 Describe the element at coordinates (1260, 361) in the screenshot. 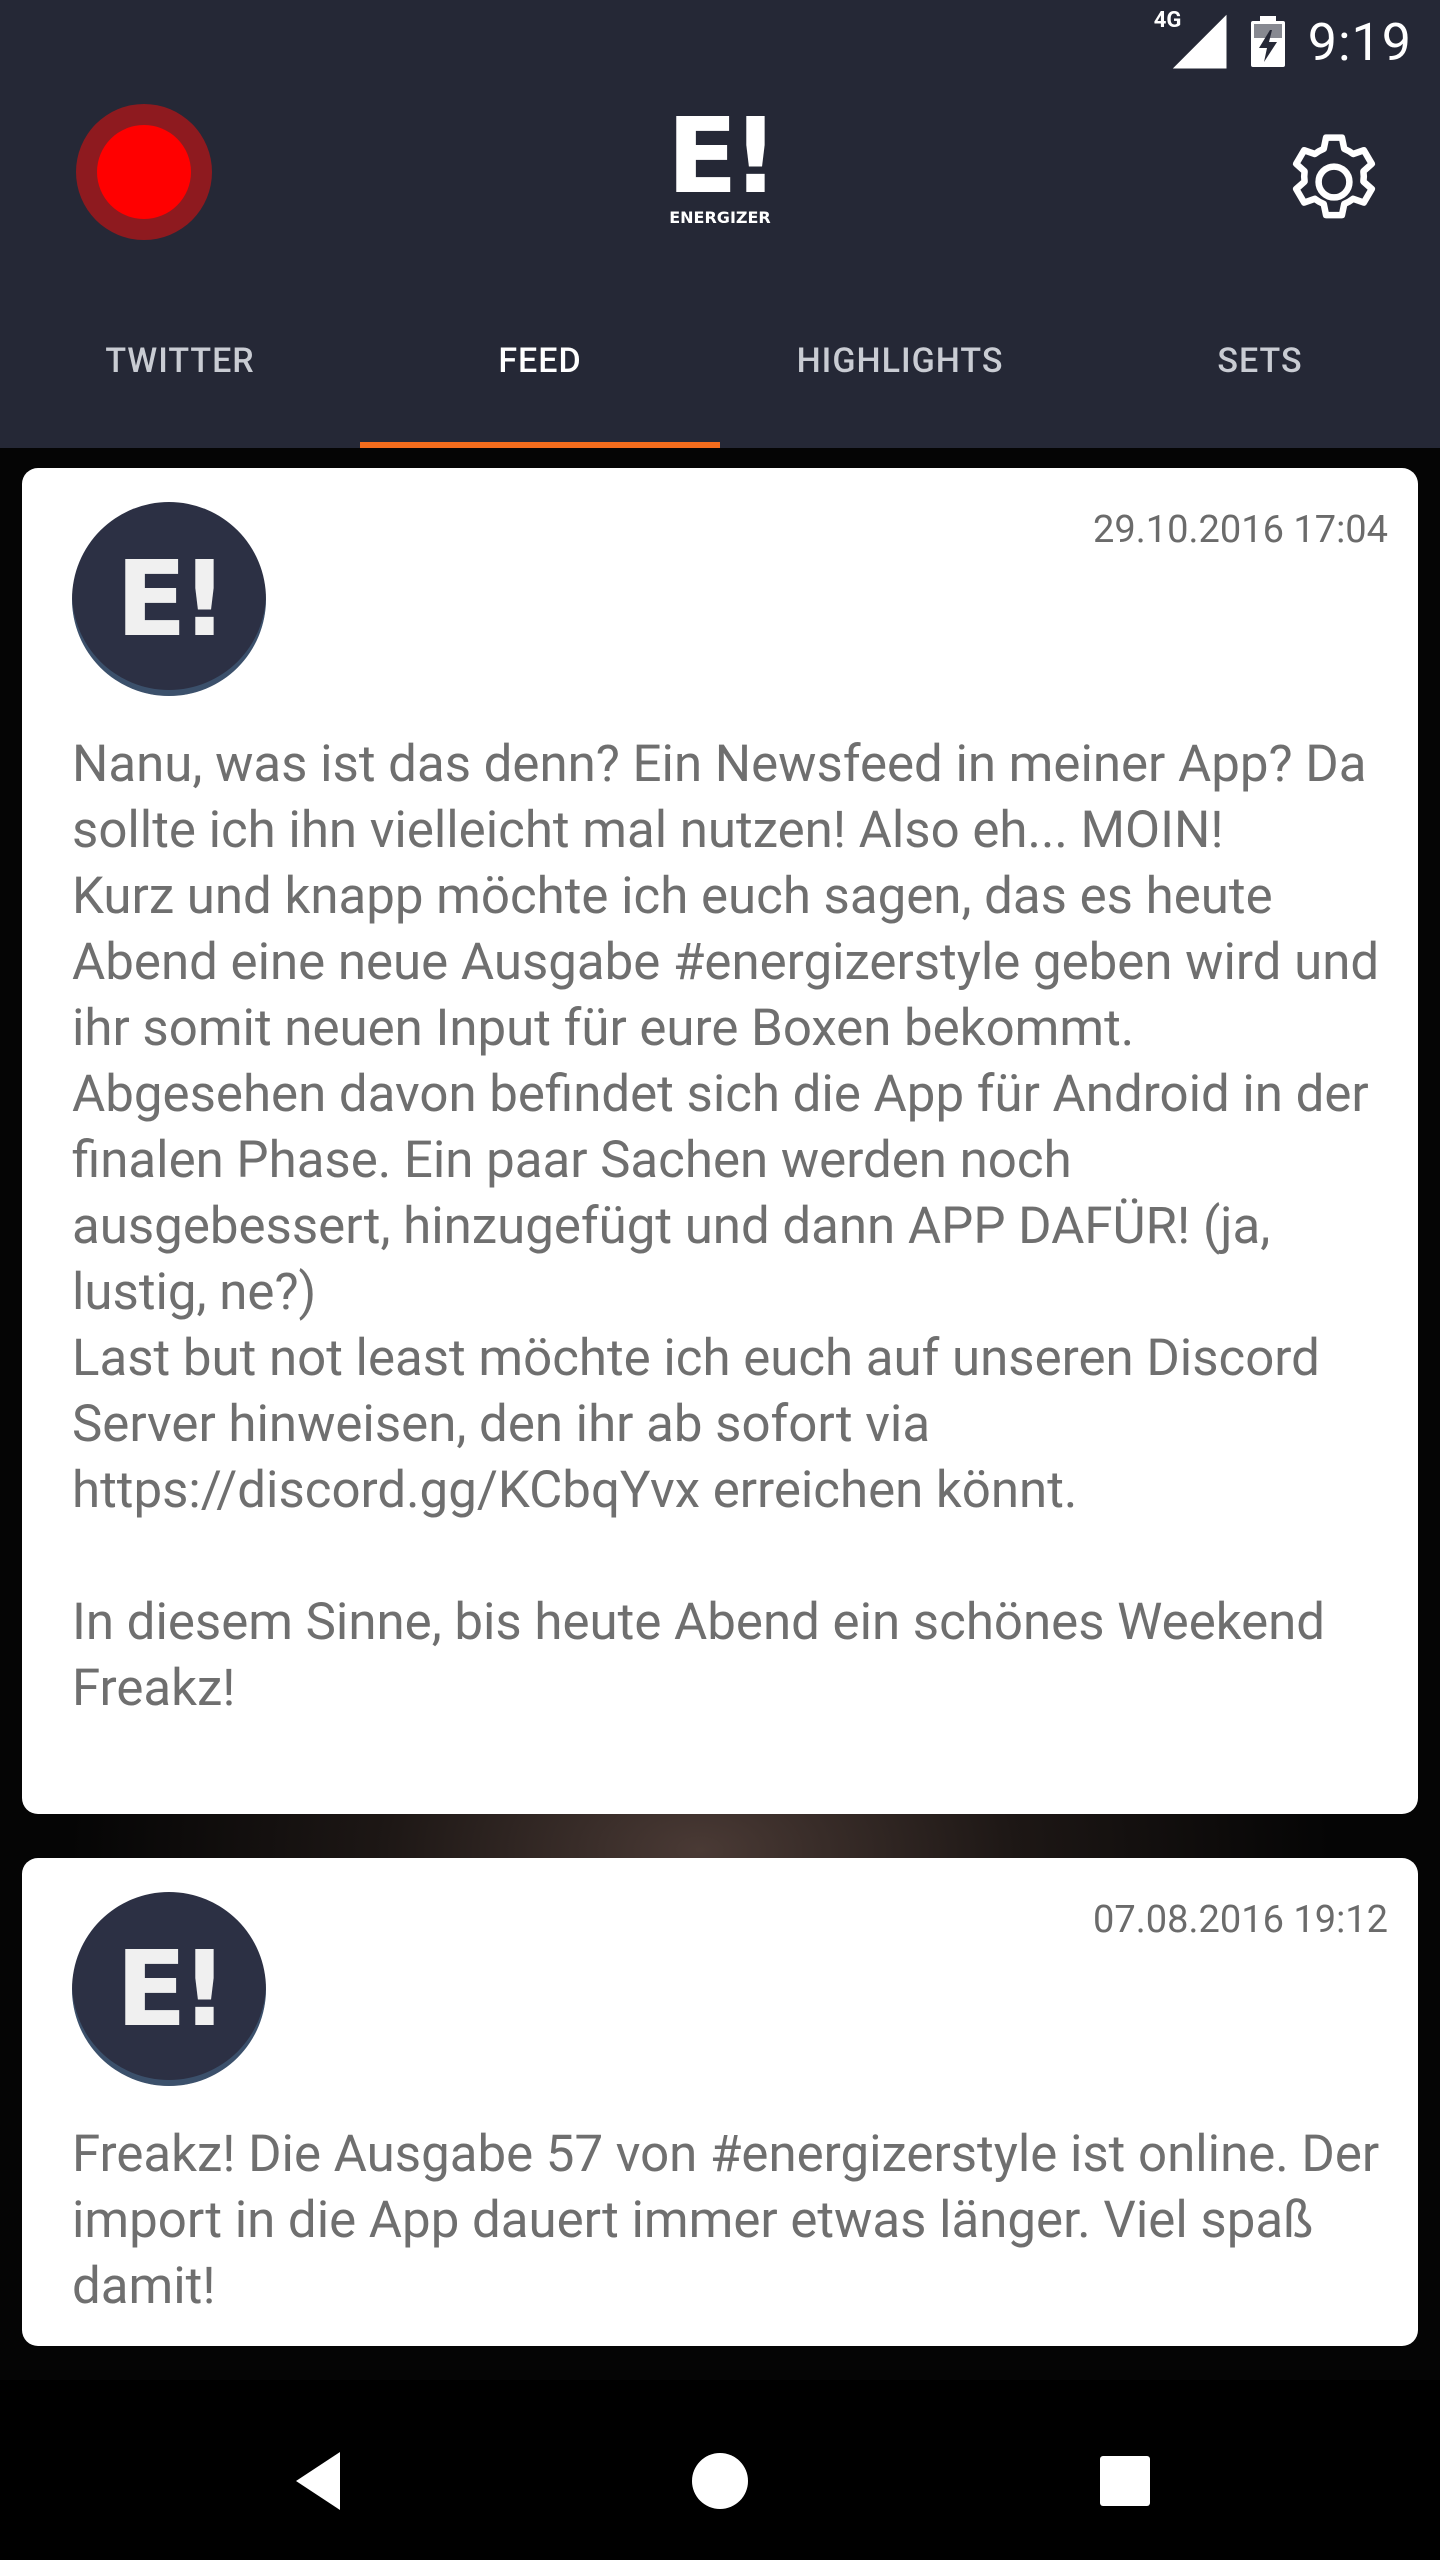

I see `tab-label: SETS` at that location.